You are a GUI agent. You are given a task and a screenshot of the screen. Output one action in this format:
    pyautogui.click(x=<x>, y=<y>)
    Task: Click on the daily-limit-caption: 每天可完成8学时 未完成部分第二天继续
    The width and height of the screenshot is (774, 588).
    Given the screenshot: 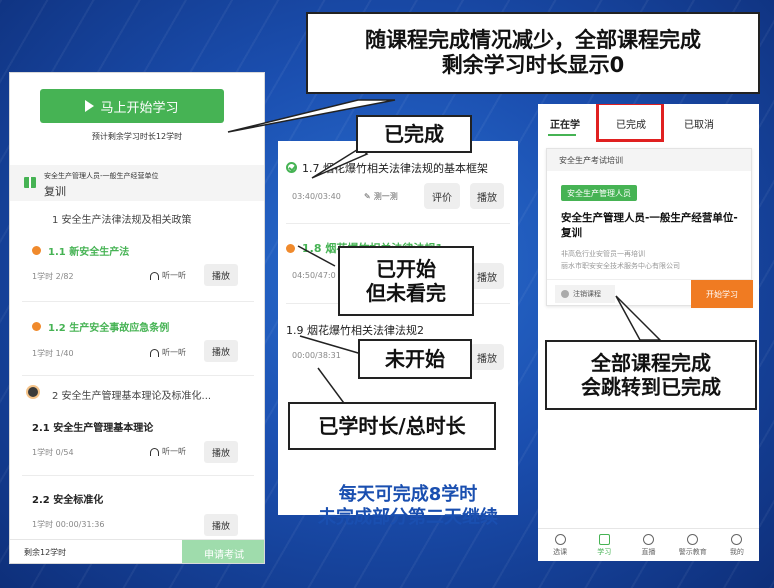 What is the action you would take?
    pyautogui.click(x=408, y=506)
    